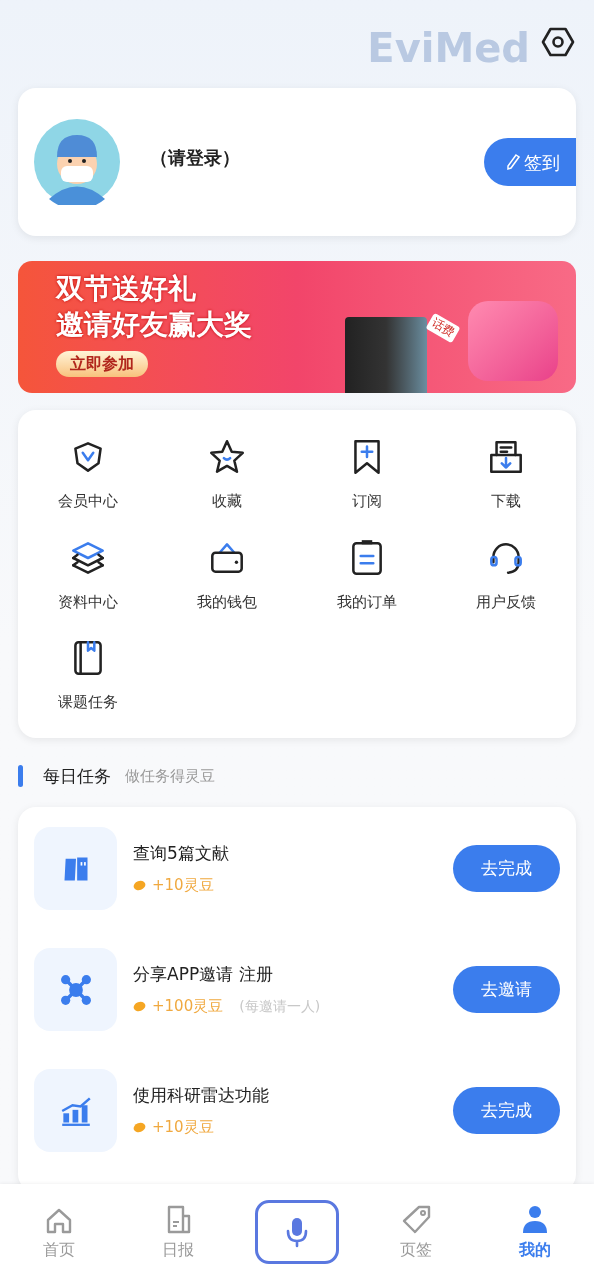 The image size is (594, 1280). Describe the element at coordinates (77, 776) in the screenshot. I see `section-title: 每日任务` at that location.